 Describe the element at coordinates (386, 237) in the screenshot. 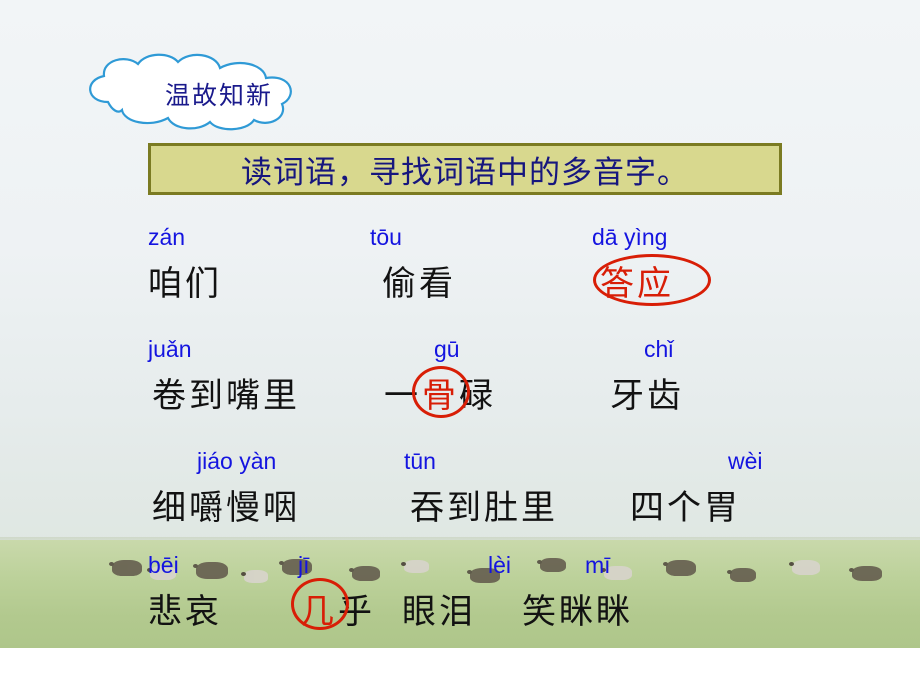

I see `pinyin-label: tōu` at that location.